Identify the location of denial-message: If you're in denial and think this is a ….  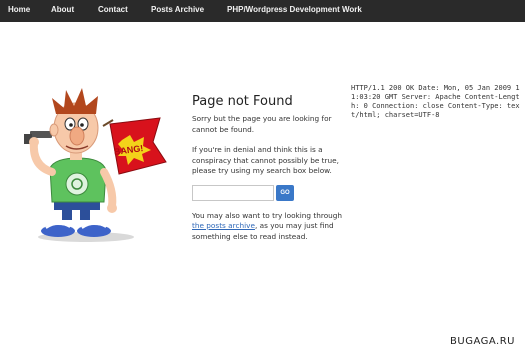
(265, 160).